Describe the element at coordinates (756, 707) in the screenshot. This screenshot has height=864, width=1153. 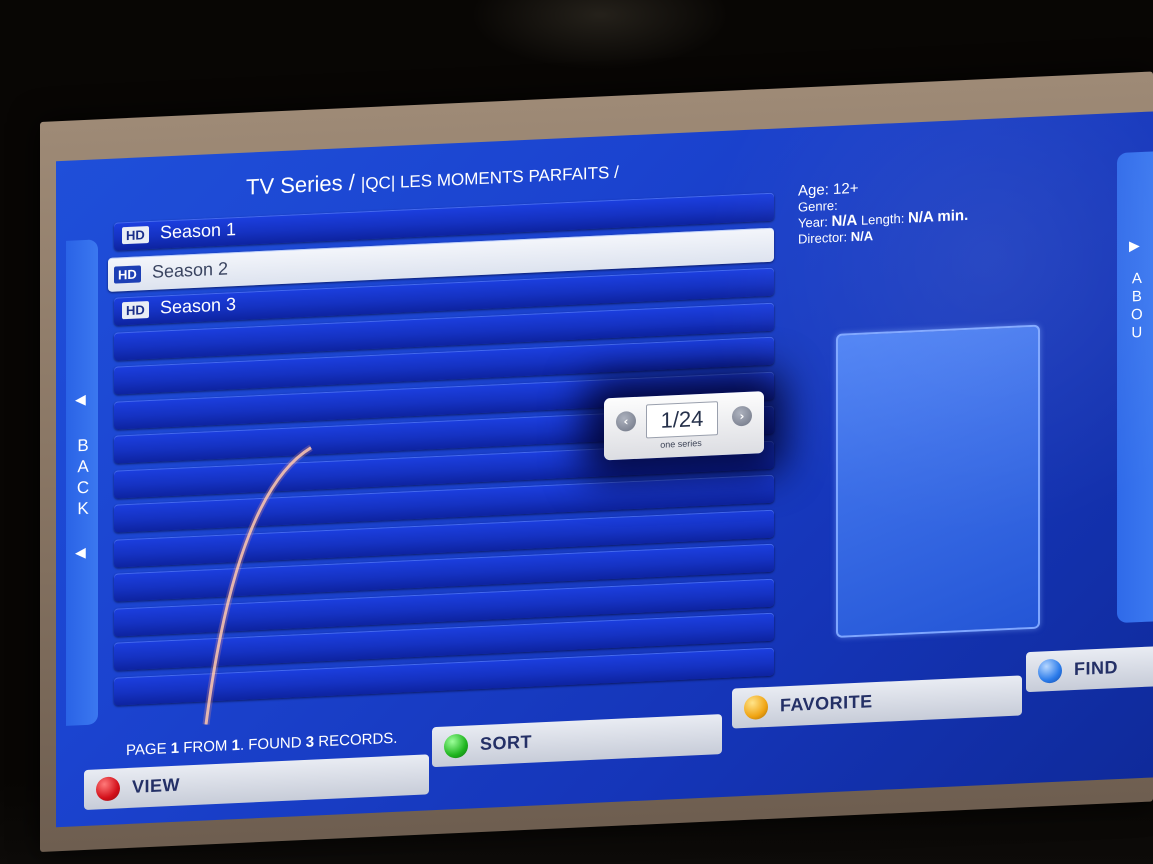
I see `yellow-dot-icon` at that location.